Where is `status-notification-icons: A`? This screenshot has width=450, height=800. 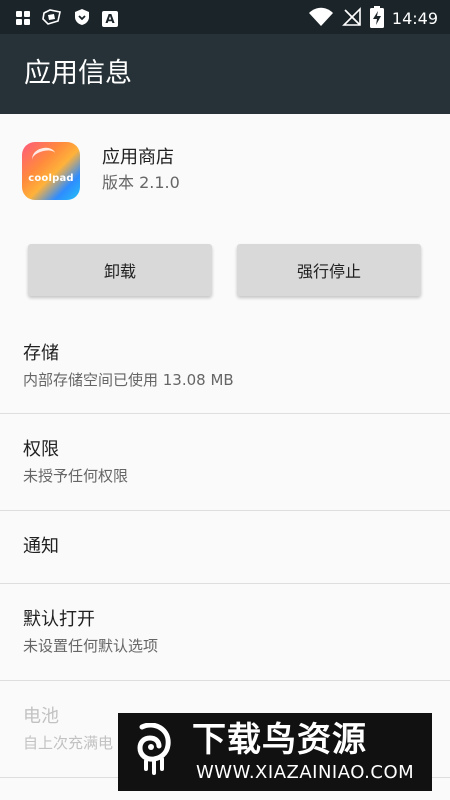
status-notification-icons: A is located at coordinates (67, 19).